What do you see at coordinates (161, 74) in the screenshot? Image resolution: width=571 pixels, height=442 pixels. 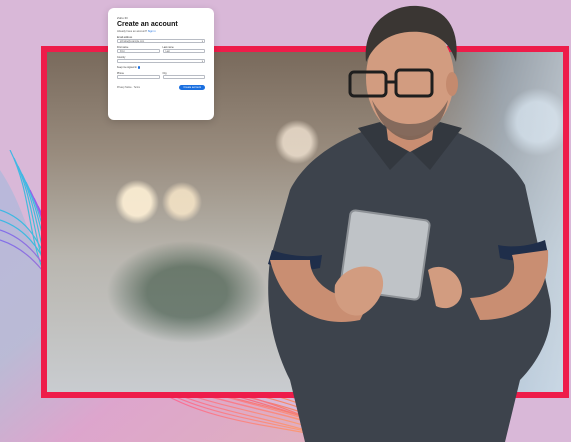 I see `contact-row: Phone Org` at bounding box center [161, 74].